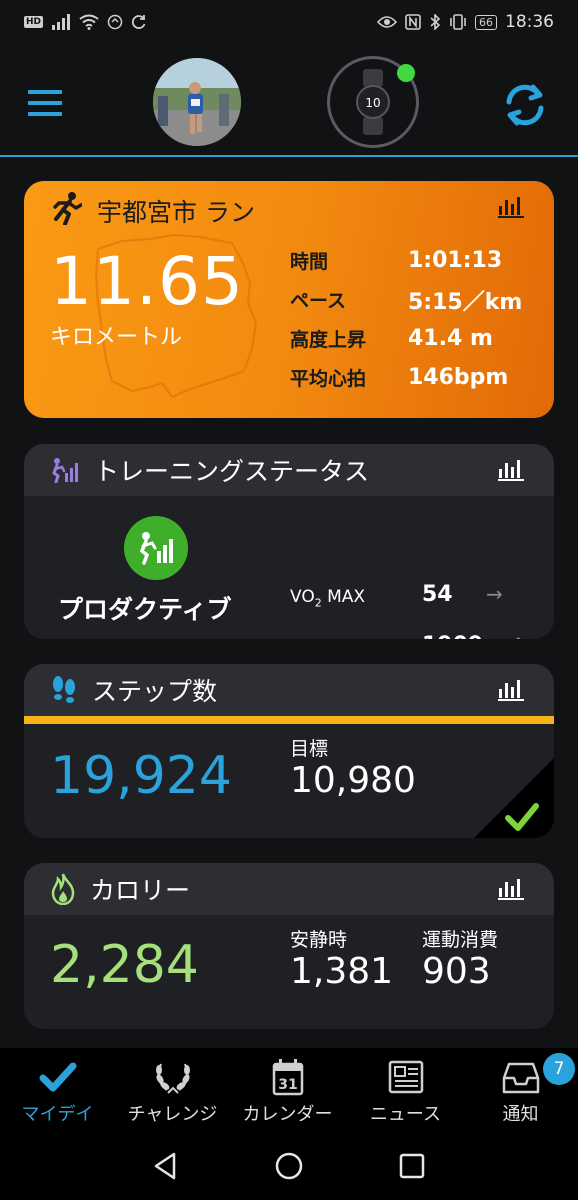  Describe the element at coordinates (406, 377) in the screenshot. I see `stat-row-heart-rate: 平均心拍 146bpm` at that location.